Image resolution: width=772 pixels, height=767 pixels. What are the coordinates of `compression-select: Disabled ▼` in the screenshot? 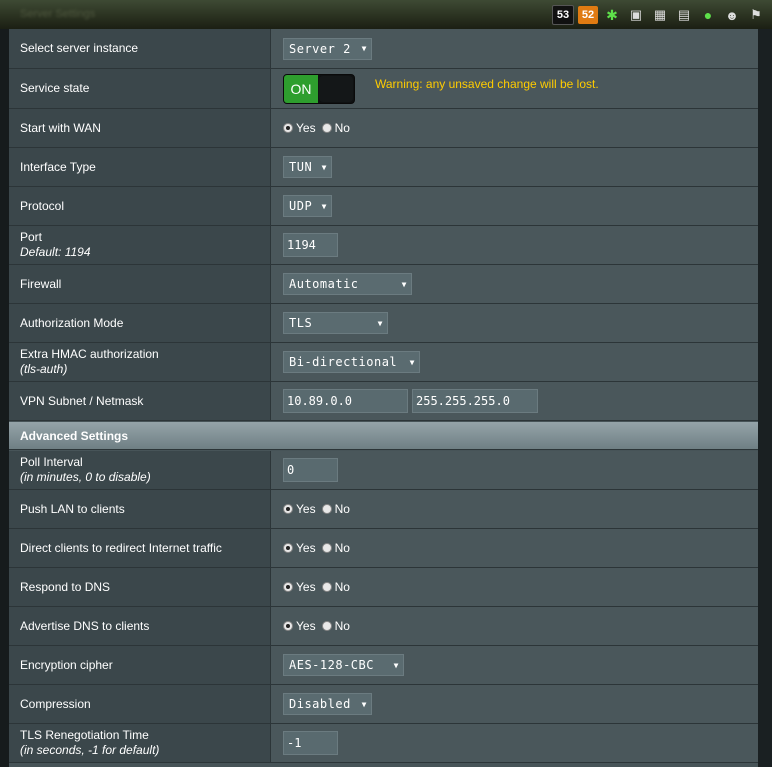 It's located at (327, 704).